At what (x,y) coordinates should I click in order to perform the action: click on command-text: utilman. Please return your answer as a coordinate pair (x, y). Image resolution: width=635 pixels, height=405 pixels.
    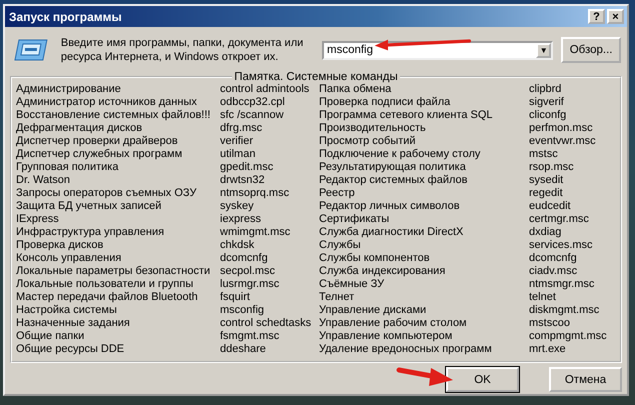
    Looking at the image, I should click on (238, 154).